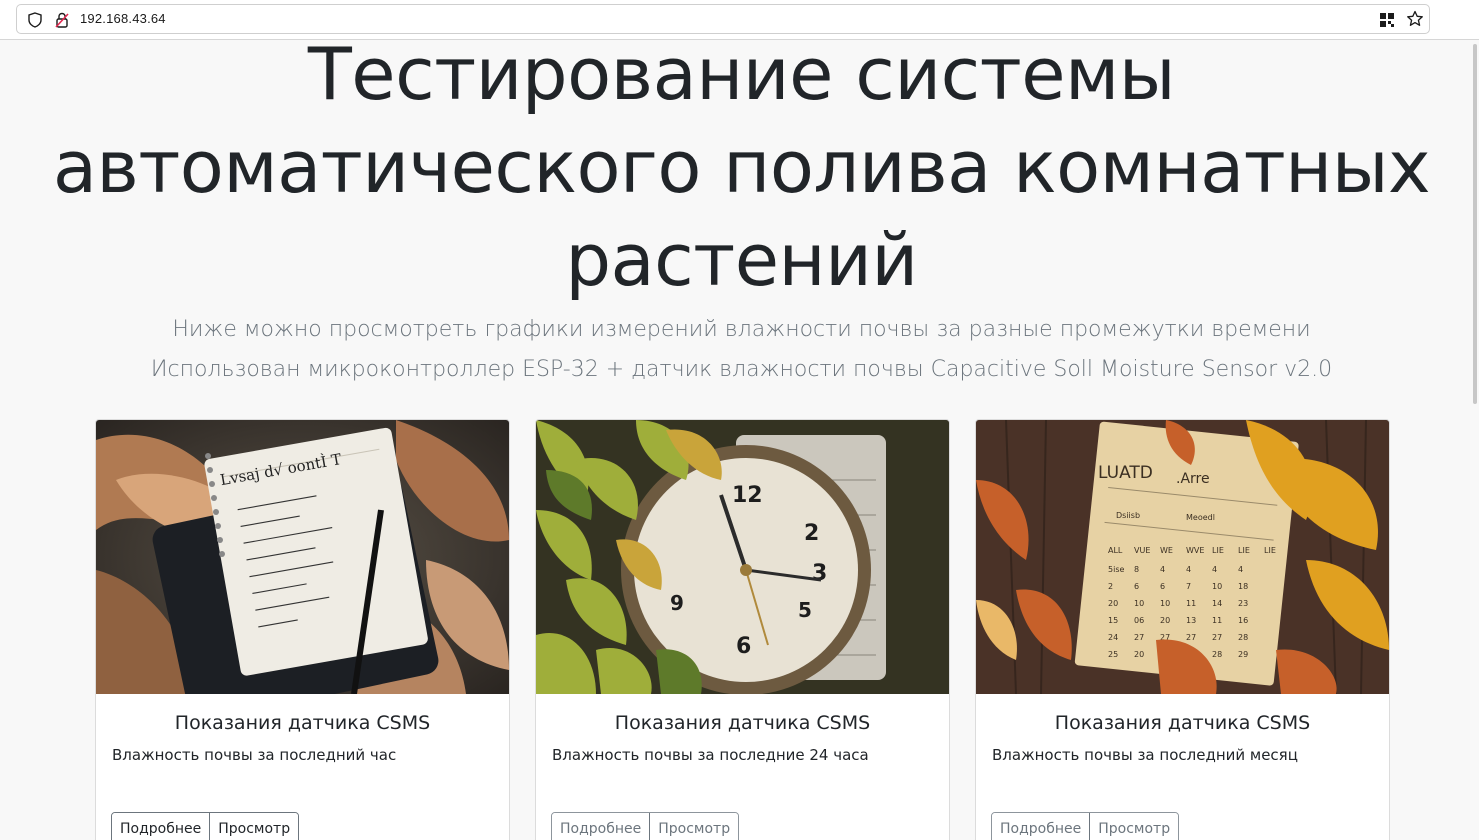  Describe the element at coordinates (1217, 603) in the screenshot. I see `calendar-day: 14` at that location.